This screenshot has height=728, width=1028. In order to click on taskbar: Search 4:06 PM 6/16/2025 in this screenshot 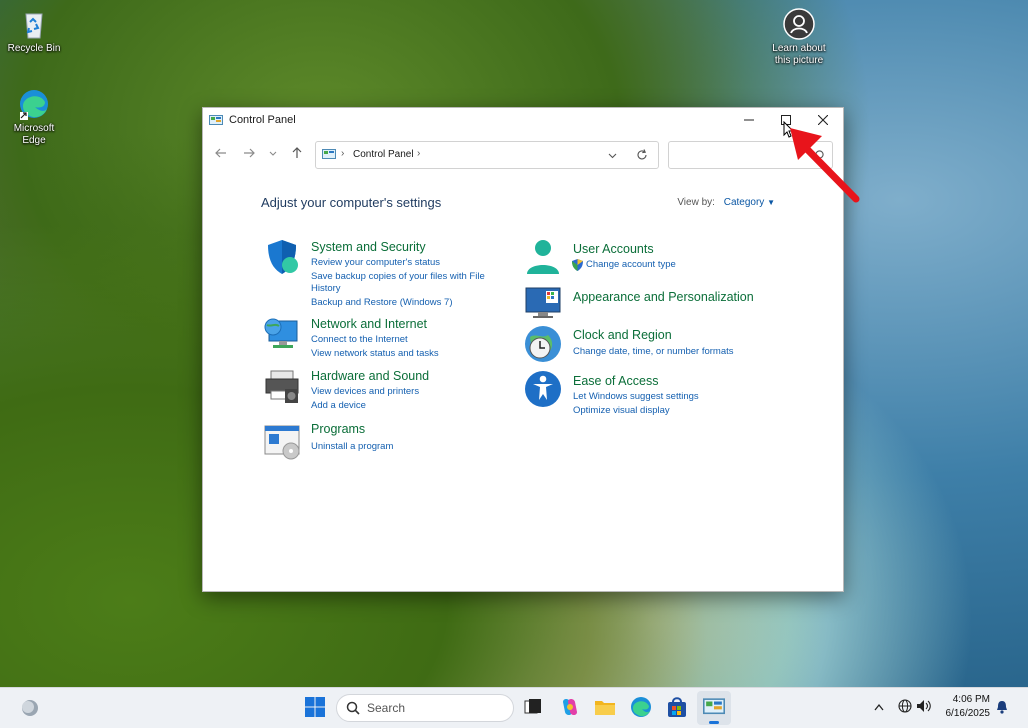, I will do `click(514, 707)`.